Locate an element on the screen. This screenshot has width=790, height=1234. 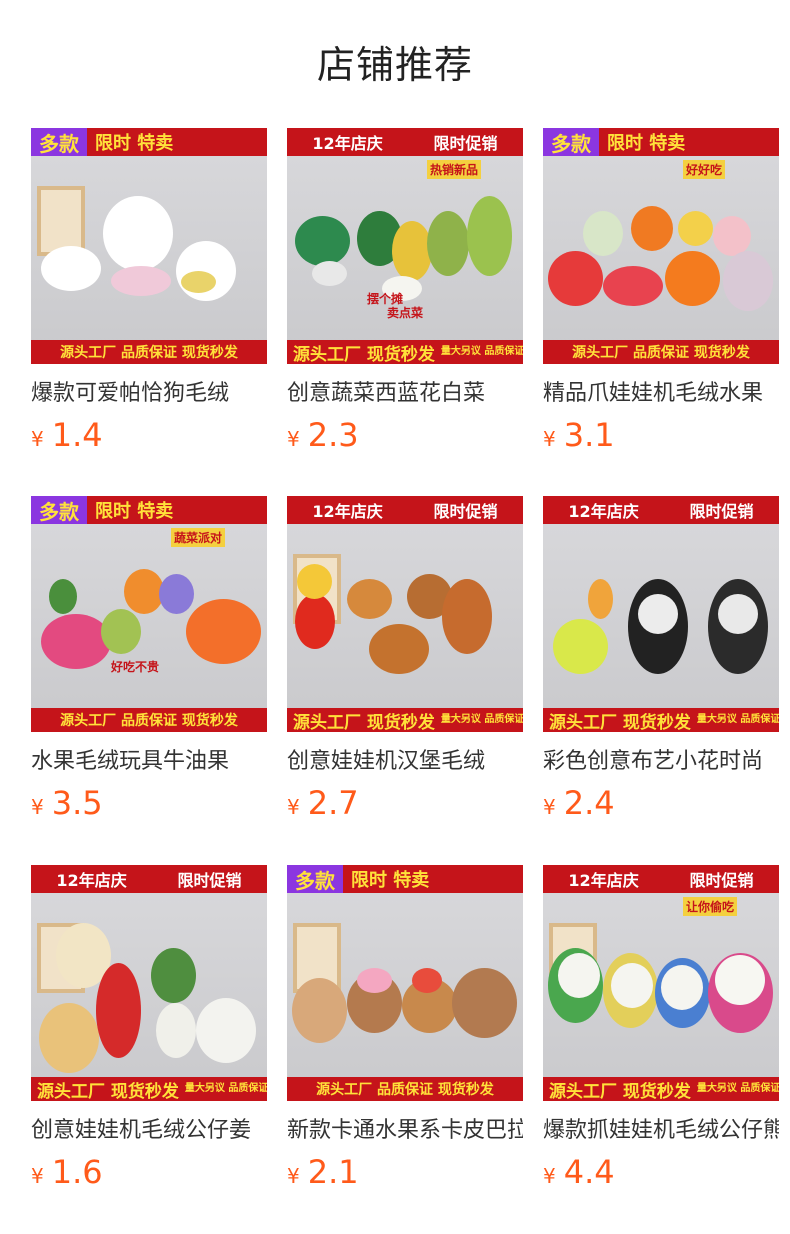
price-value: 3.5 is located at coordinates (77, 803).